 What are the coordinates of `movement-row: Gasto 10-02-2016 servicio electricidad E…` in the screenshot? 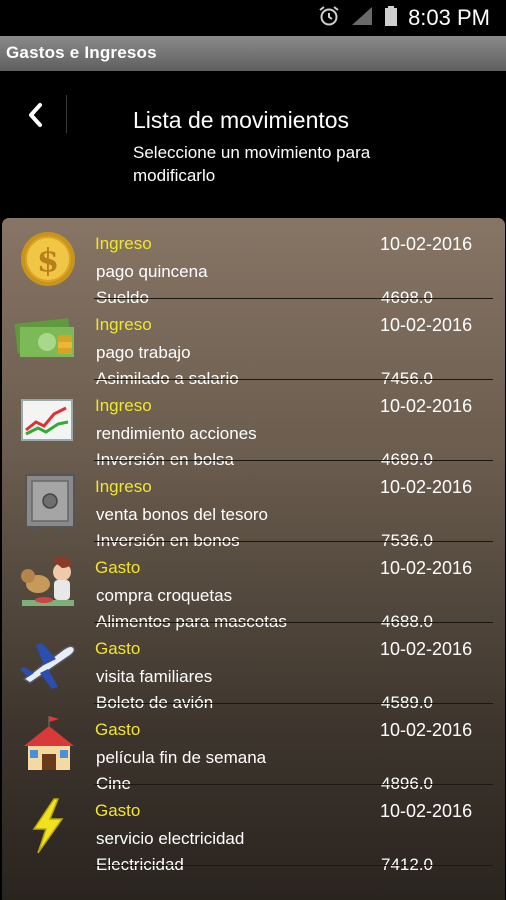 It's located at (253, 829).